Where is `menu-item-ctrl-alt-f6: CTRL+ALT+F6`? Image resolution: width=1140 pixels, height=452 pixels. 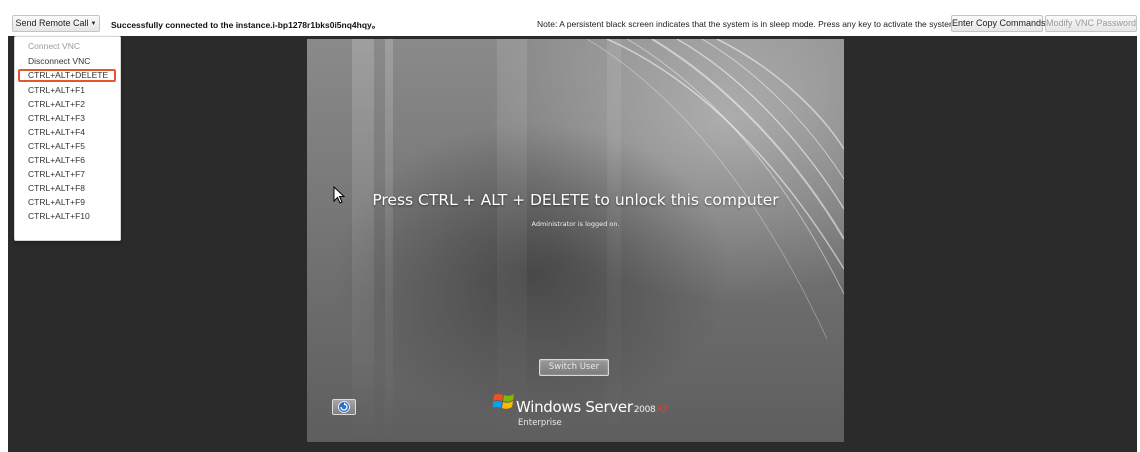
menu-item-ctrl-alt-f6: CTRL+ALT+F6 is located at coordinates (67, 160).